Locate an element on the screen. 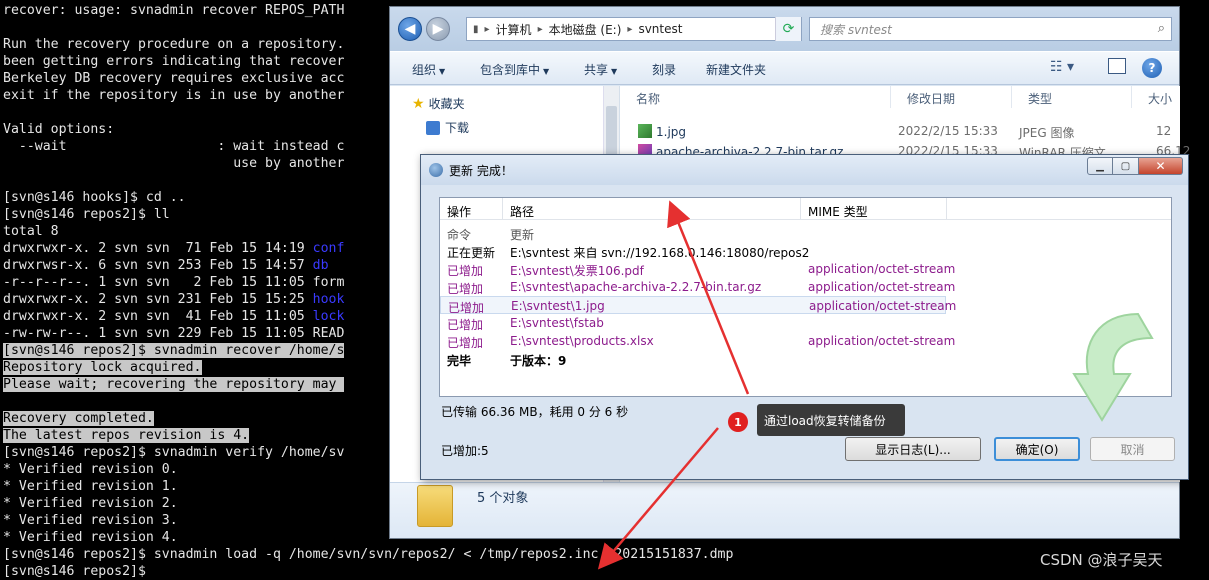 The height and width of the screenshot is (580, 1209). nav-item-favorites: ★ 收藏夹 is located at coordinates (438, 103).